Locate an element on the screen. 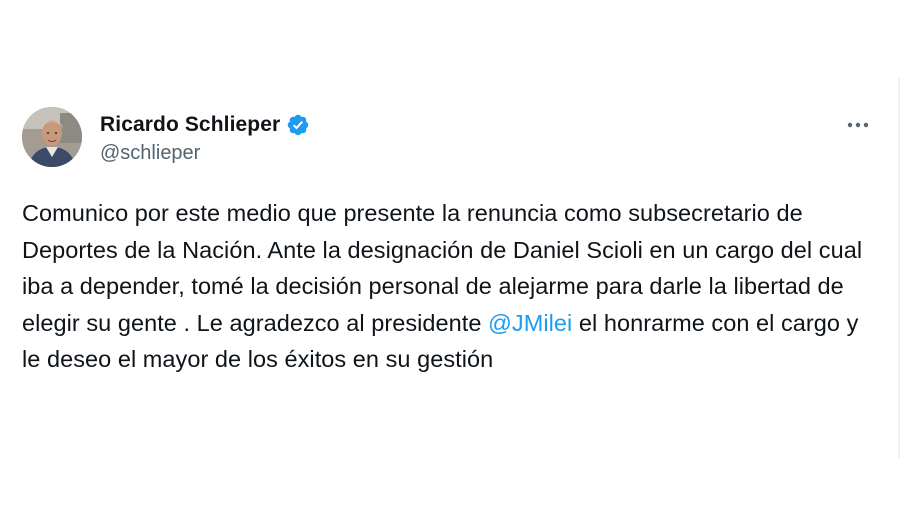  author-display-name: Ricardo Schlieper is located at coordinates (190, 125).